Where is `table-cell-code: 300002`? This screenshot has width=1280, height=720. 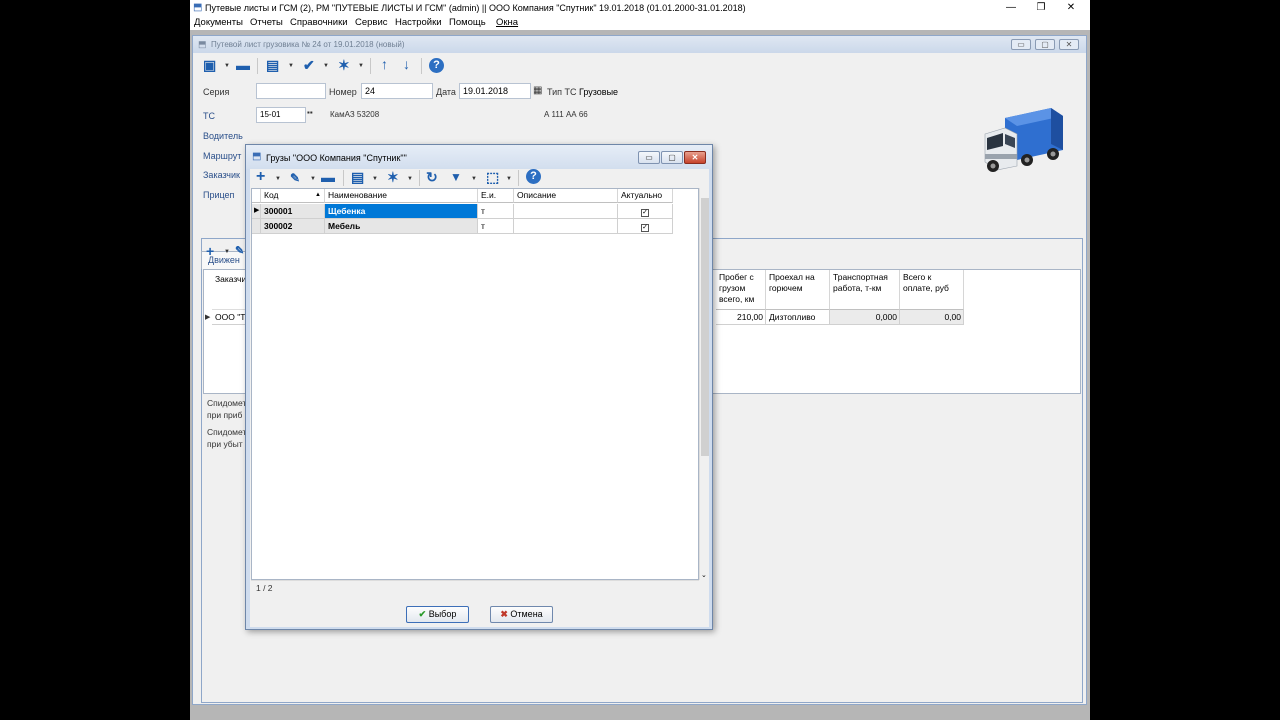
table-cell-code: 300002 is located at coordinates (293, 226).